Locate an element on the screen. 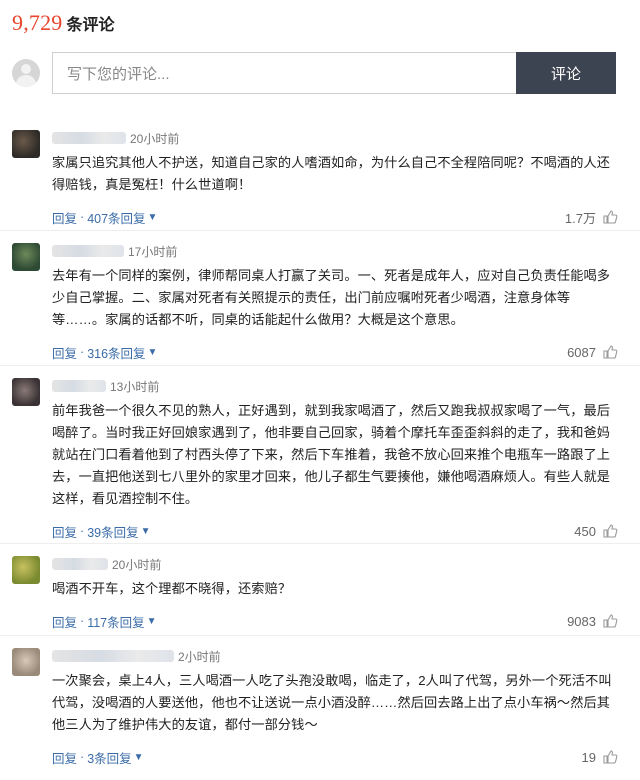 The width and height of the screenshot is (640, 780). comment-actions: 回复 · 3条回复 ▼ 19 is located at coordinates (335, 757).